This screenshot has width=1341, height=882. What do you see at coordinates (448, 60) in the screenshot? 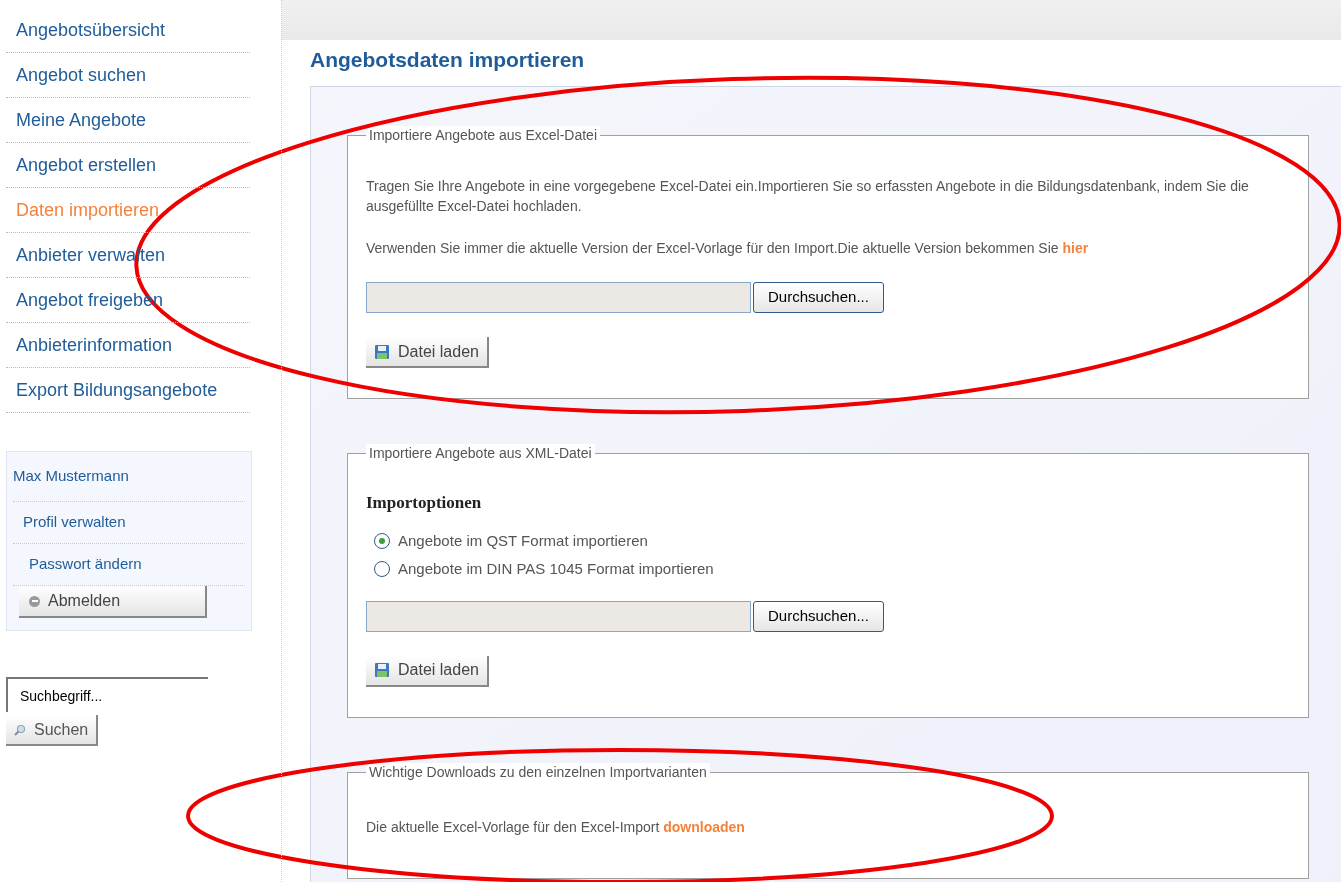
I see `page-title: Angebotsdaten importieren` at bounding box center [448, 60].